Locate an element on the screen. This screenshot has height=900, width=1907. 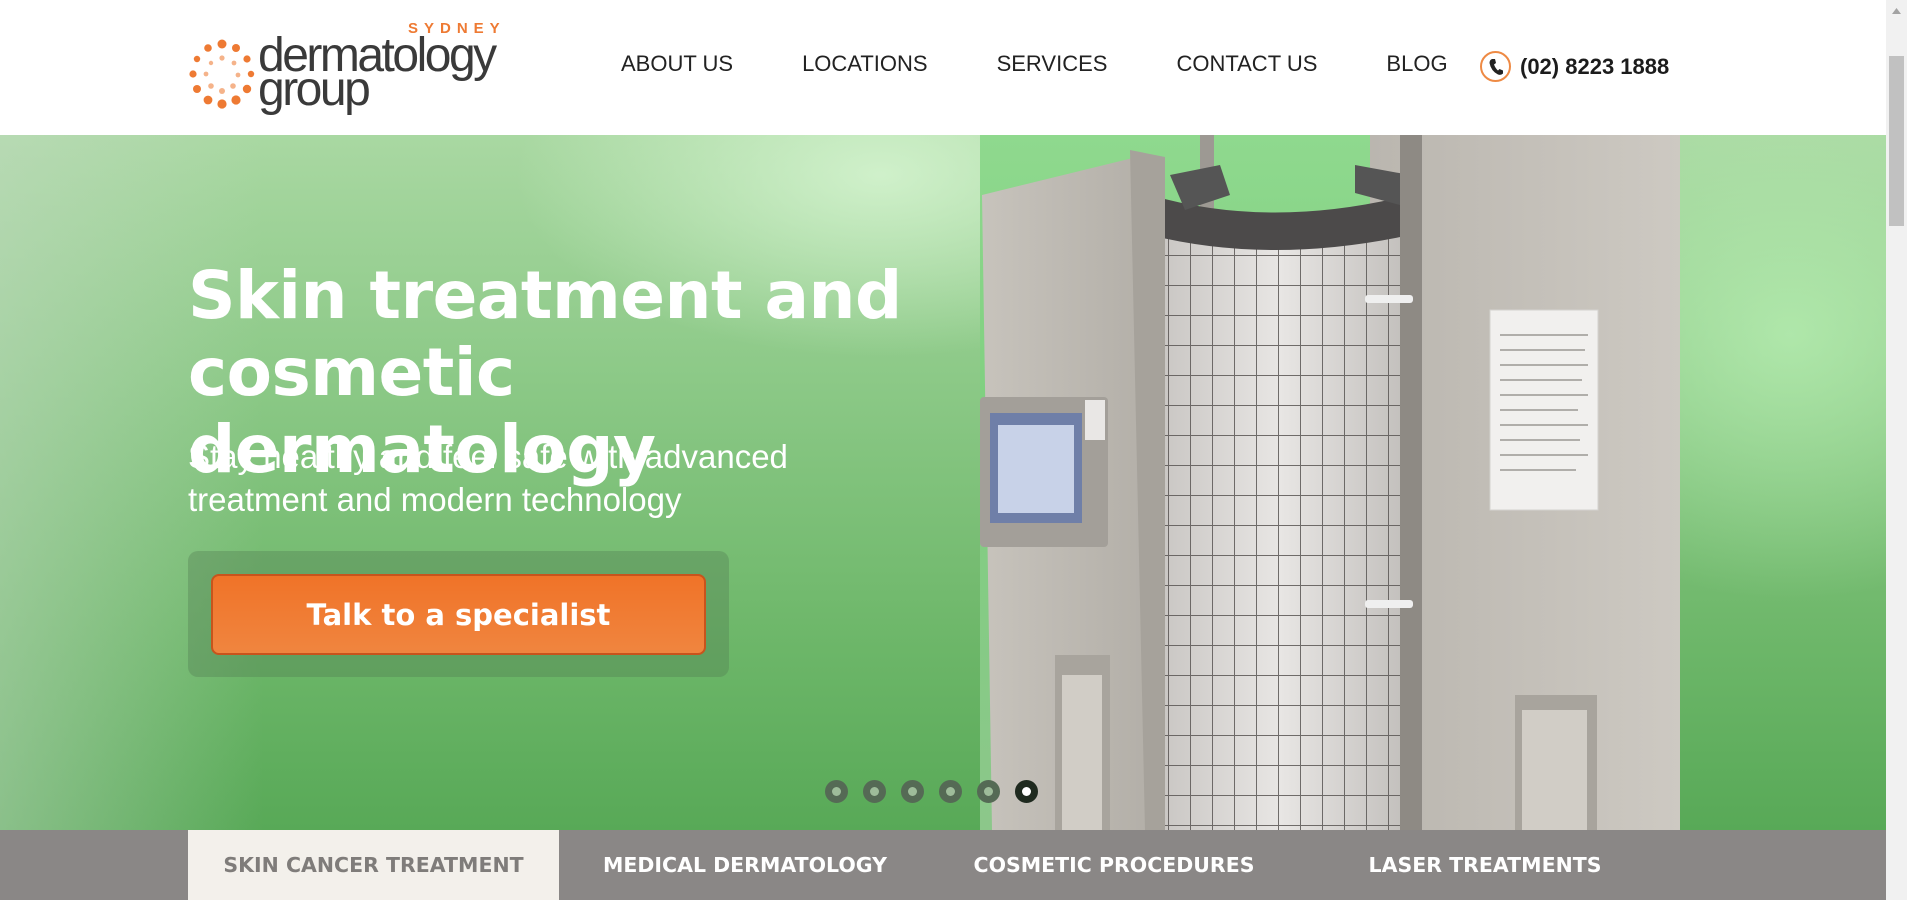
slider-dot-6-active is located at coordinates (1026, 791).